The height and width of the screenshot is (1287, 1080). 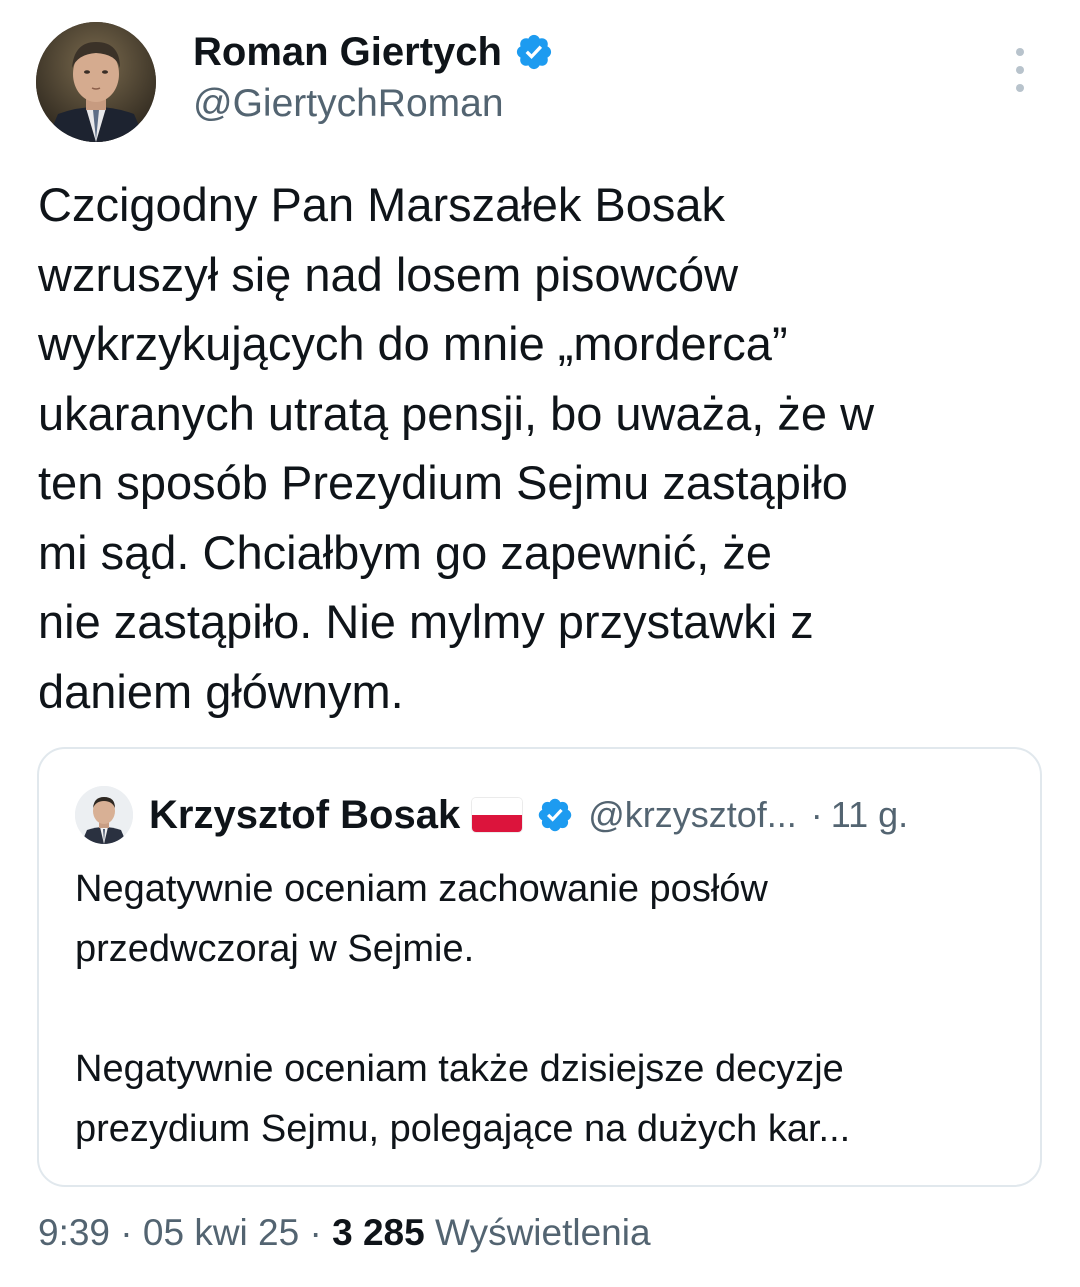 I want to click on quoted-timestamp: 11 g., so click(x=869, y=815).